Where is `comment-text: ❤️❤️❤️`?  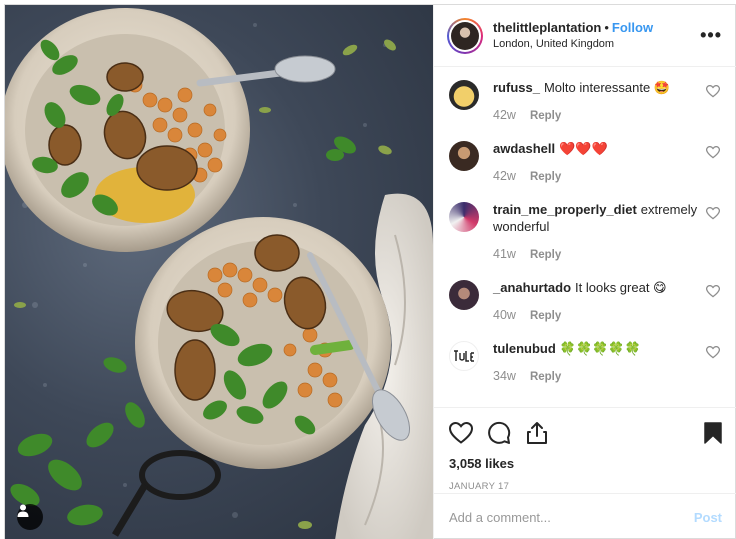
comment-text: ❤️❤️❤️ is located at coordinates (583, 148).